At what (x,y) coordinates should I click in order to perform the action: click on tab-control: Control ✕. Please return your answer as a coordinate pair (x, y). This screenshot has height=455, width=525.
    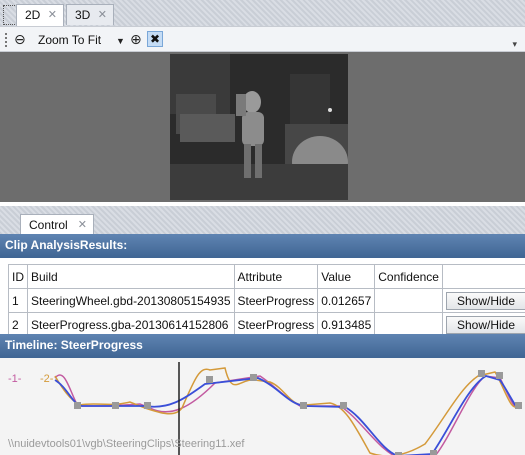
    Looking at the image, I should click on (57, 224).